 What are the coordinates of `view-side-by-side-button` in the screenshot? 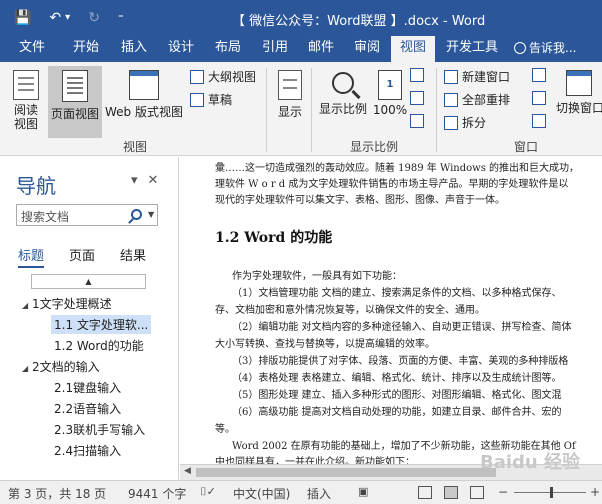 It's located at (539, 75).